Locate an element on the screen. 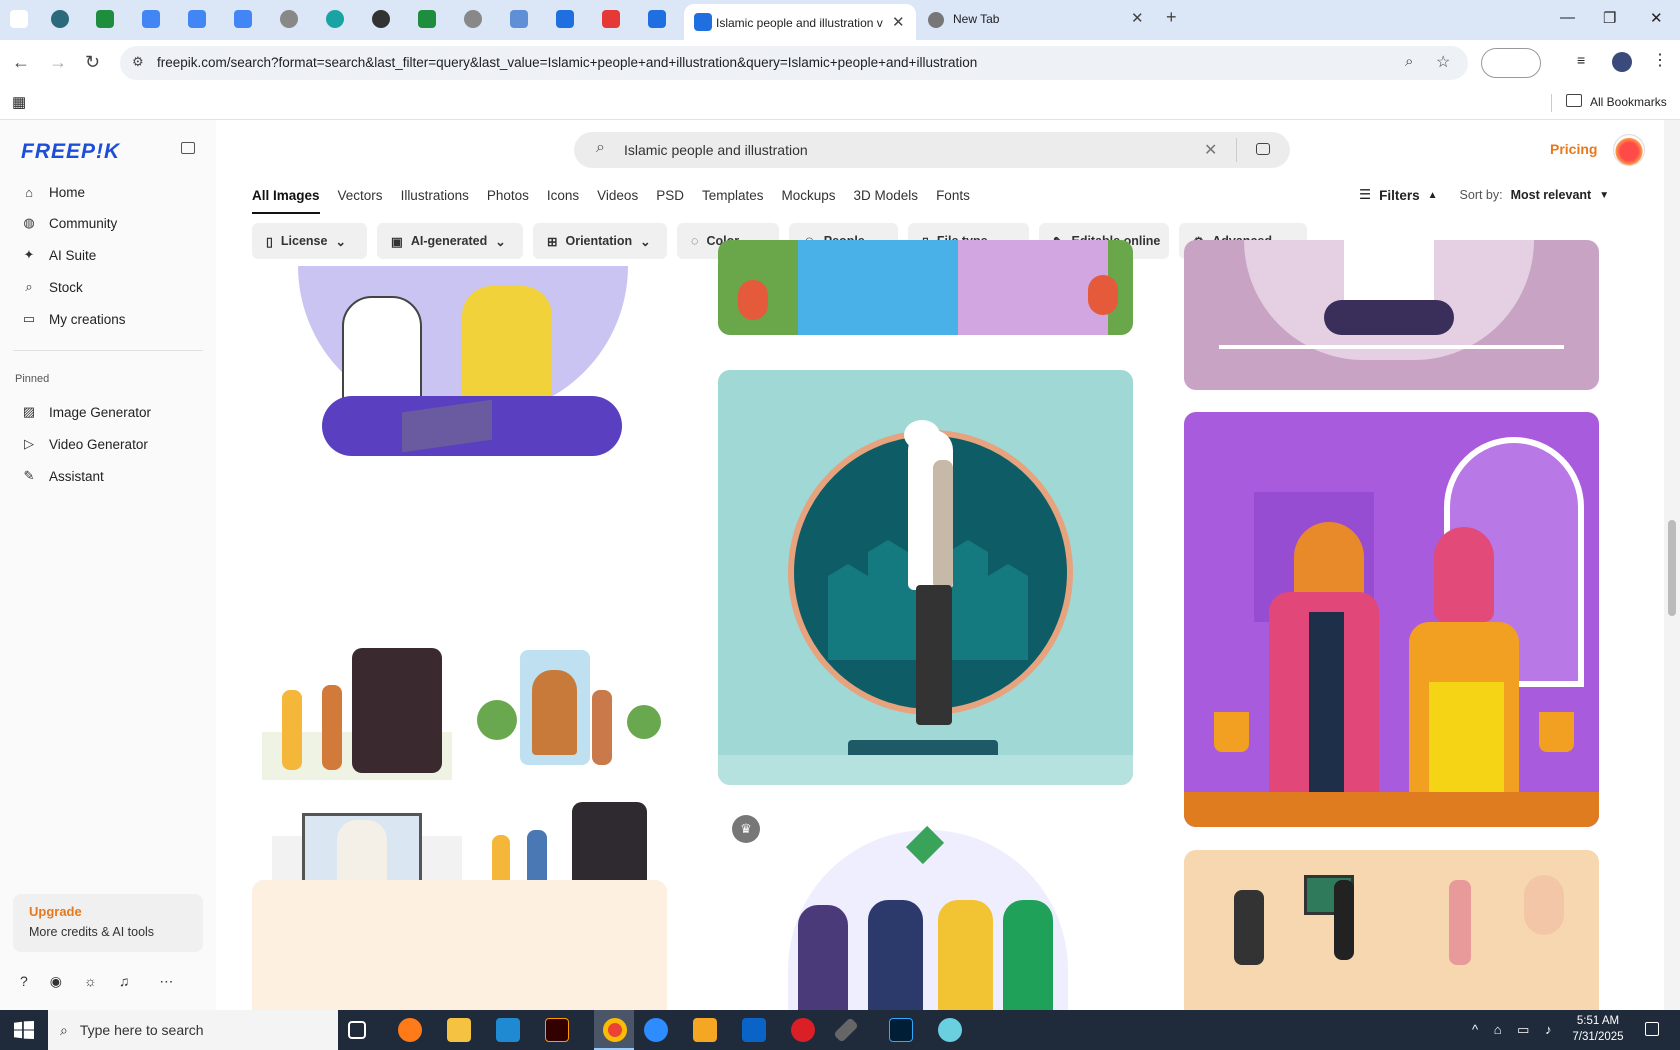  tab-all-images: All Images is located at coordinates (286, 201).